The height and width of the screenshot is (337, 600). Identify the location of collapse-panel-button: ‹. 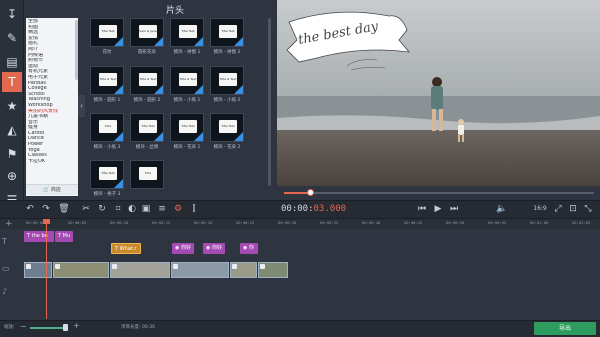
(81, 106).